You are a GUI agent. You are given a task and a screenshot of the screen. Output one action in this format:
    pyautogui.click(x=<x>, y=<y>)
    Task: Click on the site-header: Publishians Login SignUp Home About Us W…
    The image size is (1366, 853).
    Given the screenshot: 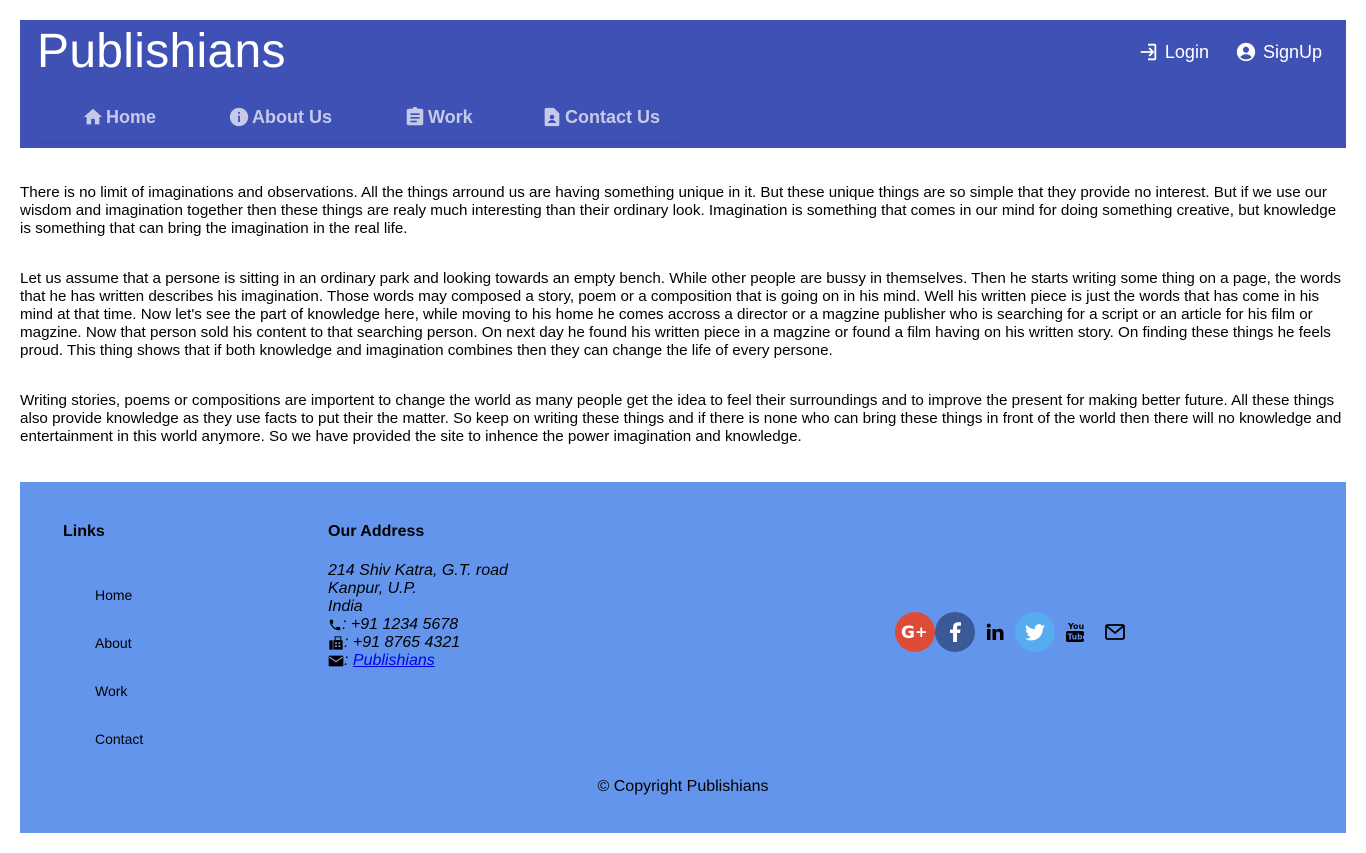 What is the action you would take?
    pyautogui.click(x=683, y=84)
    